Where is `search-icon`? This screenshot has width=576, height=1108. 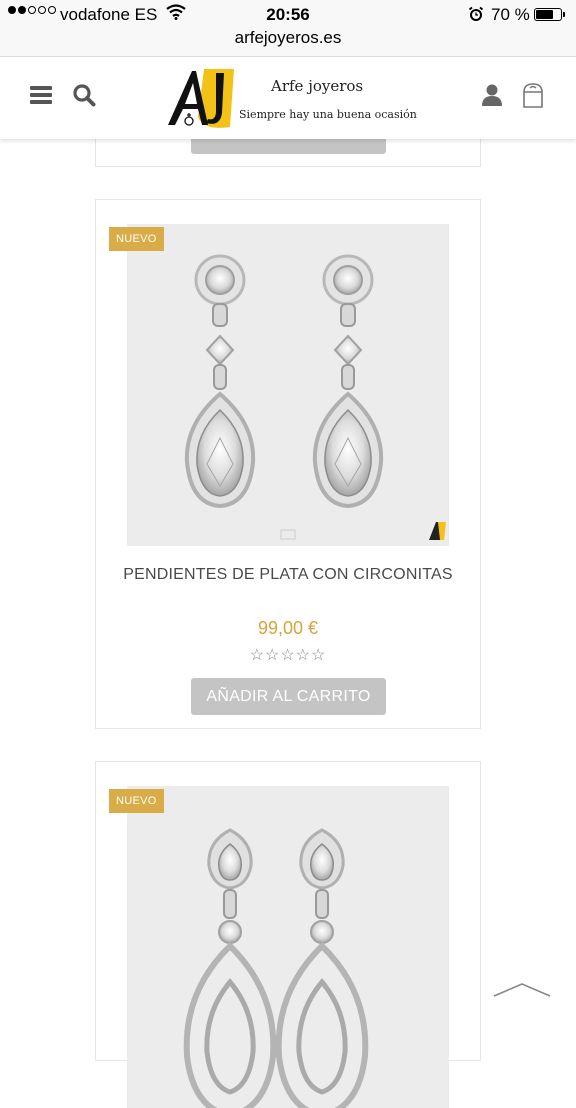
search-icon is located at coordinates (84, 95).